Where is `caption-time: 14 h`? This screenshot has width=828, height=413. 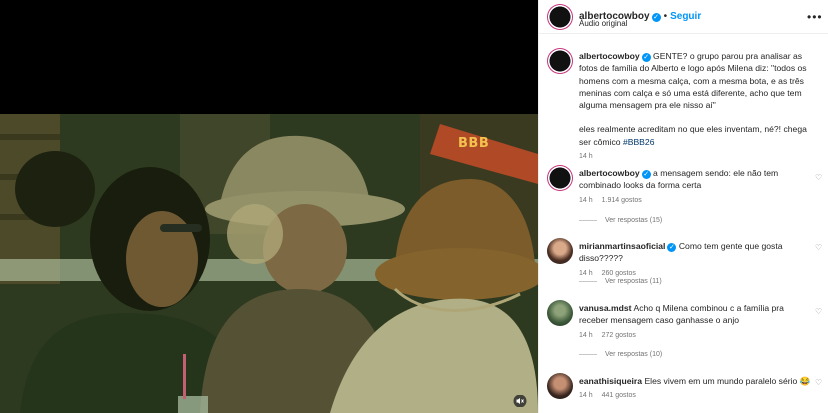 caption-time: 14 h is located at coordinates (586, 157).